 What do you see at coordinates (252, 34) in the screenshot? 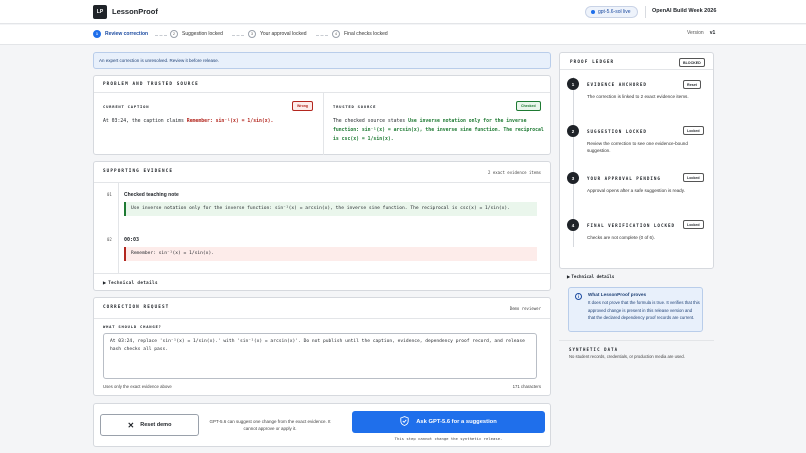
I see `step-number: 3` at bounding box center [252, 34].